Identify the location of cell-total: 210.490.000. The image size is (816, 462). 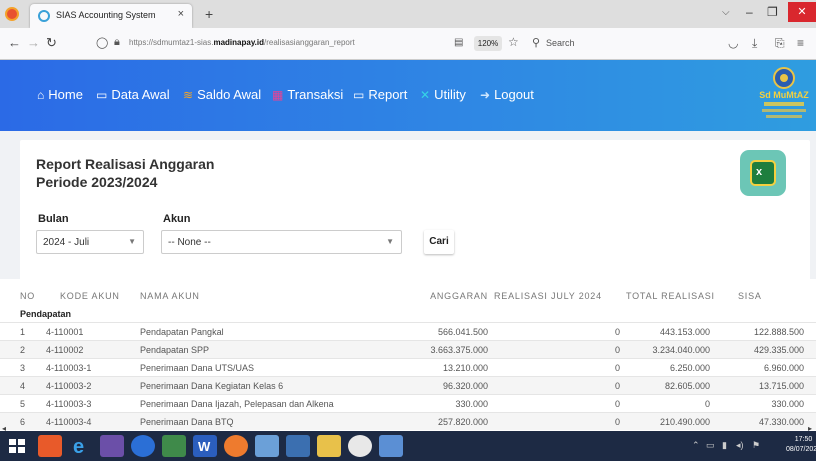
(684, 422).